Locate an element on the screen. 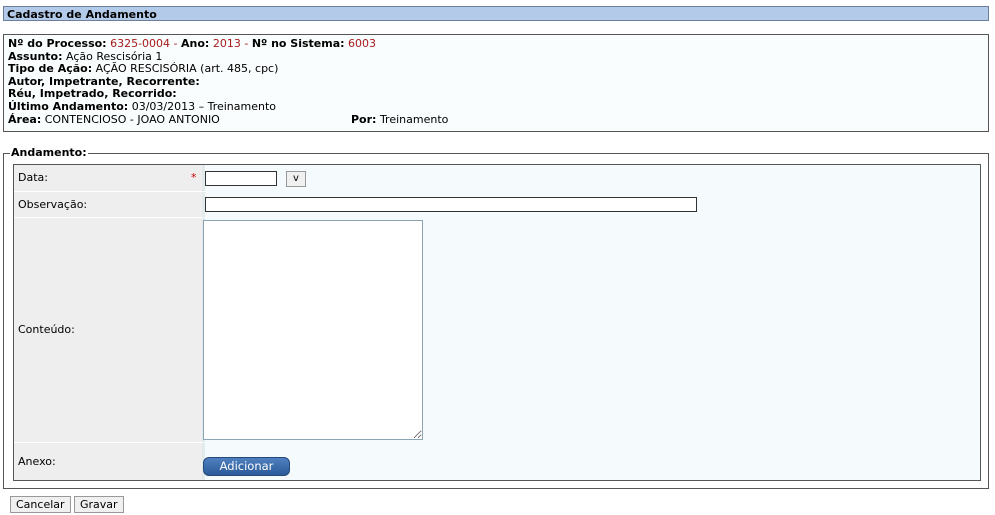  anexo-row: Anexo: is located at coordinates (497, 461).